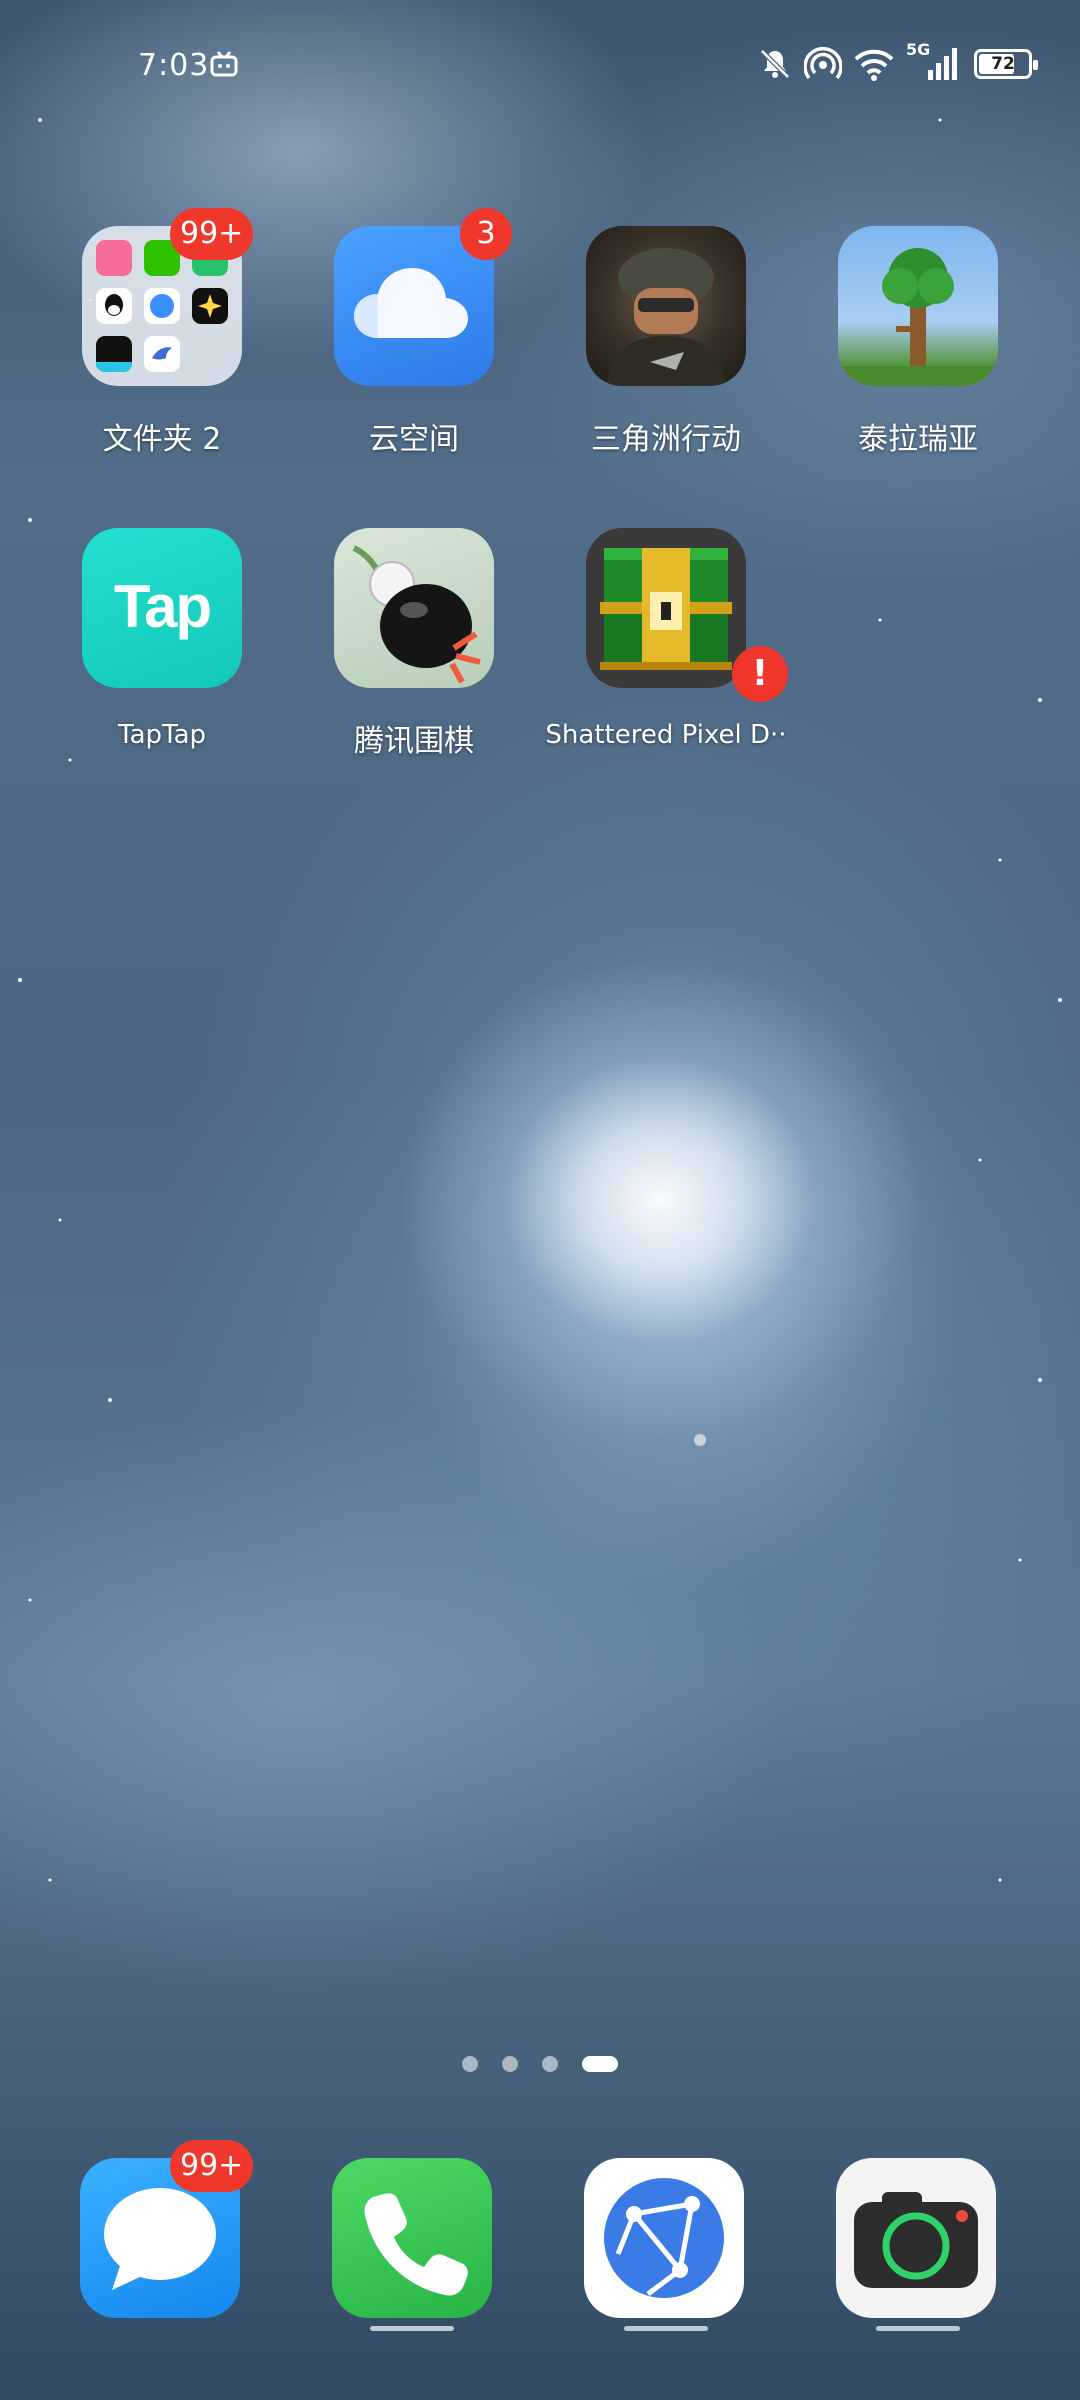 The width and height of the screenshot is (1080, 2400). I want to click on camera-icon, so click(916, 2240).